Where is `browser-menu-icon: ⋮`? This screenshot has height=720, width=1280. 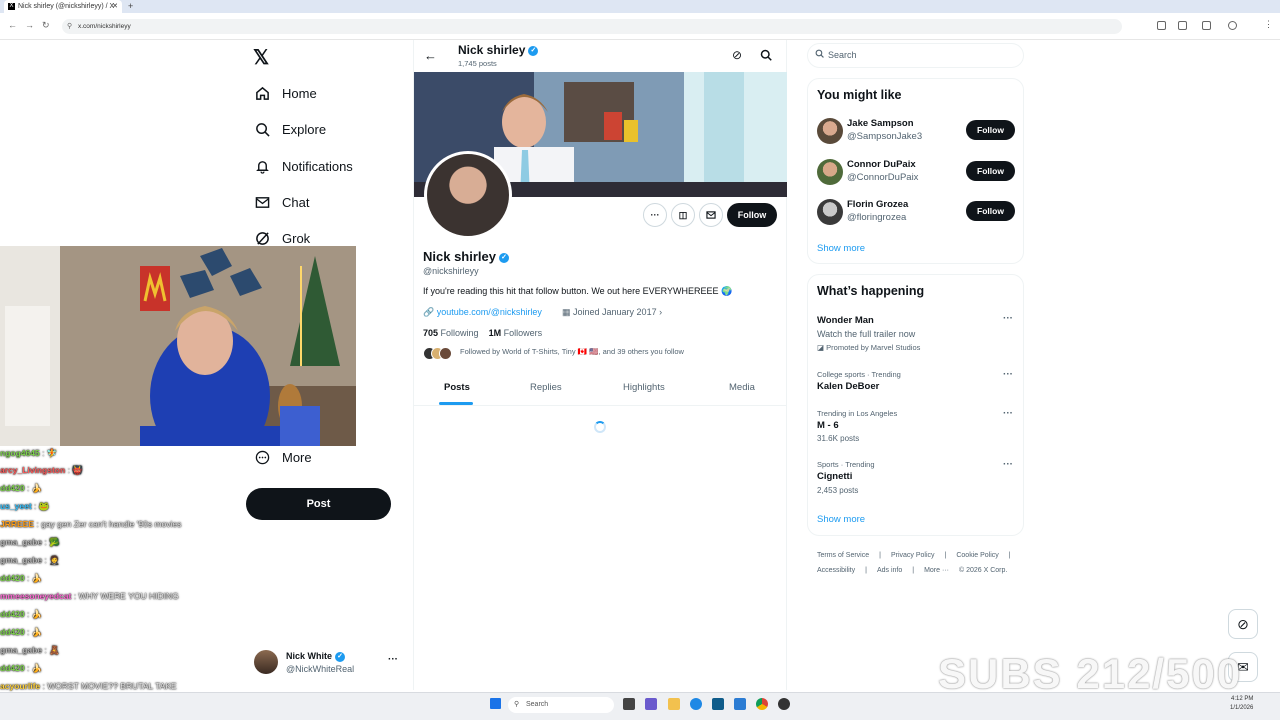 browser-menu-icon: ⋮ is located at coordinates (1268, 24).